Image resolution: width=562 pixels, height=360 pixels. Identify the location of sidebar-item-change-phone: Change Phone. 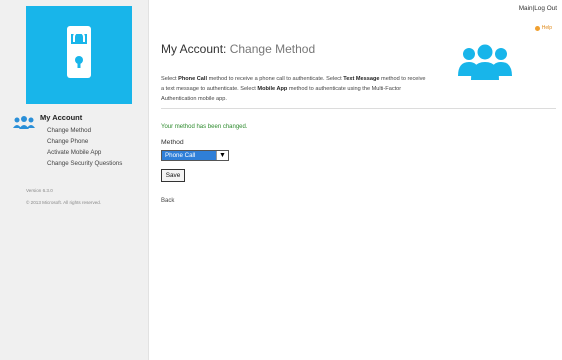
(84, 141).